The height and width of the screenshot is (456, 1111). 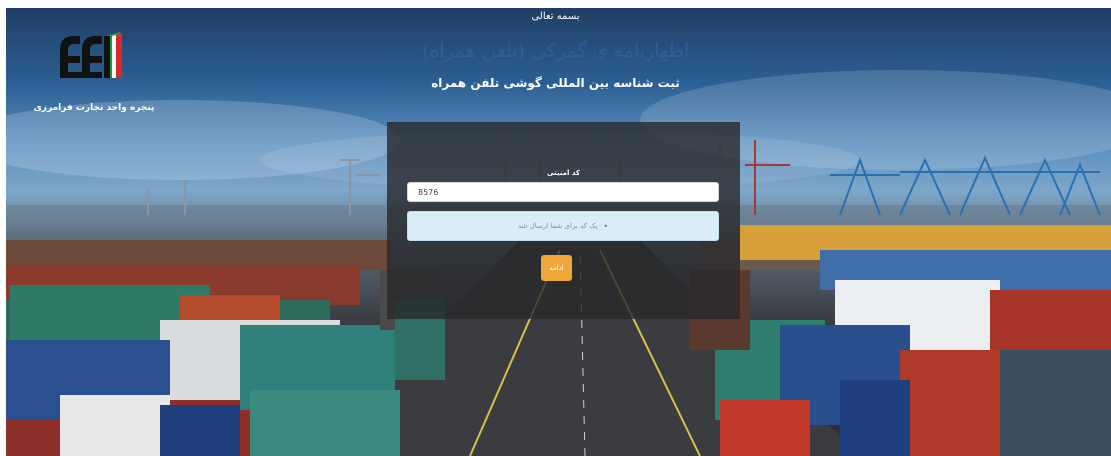 What do you see at coordinates (563, 173) in the screenshot?
I see `security-code-label: کد امنیتی` at bounding box center [563, 173].